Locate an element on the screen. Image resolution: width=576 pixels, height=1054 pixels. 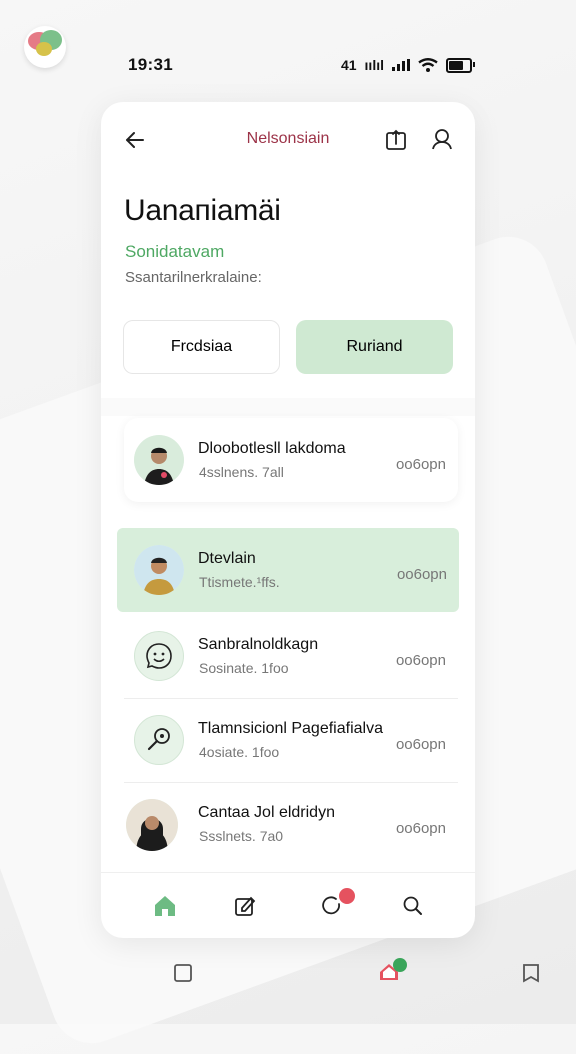
status-time: 19:31 is located at coordinates (150, 64).